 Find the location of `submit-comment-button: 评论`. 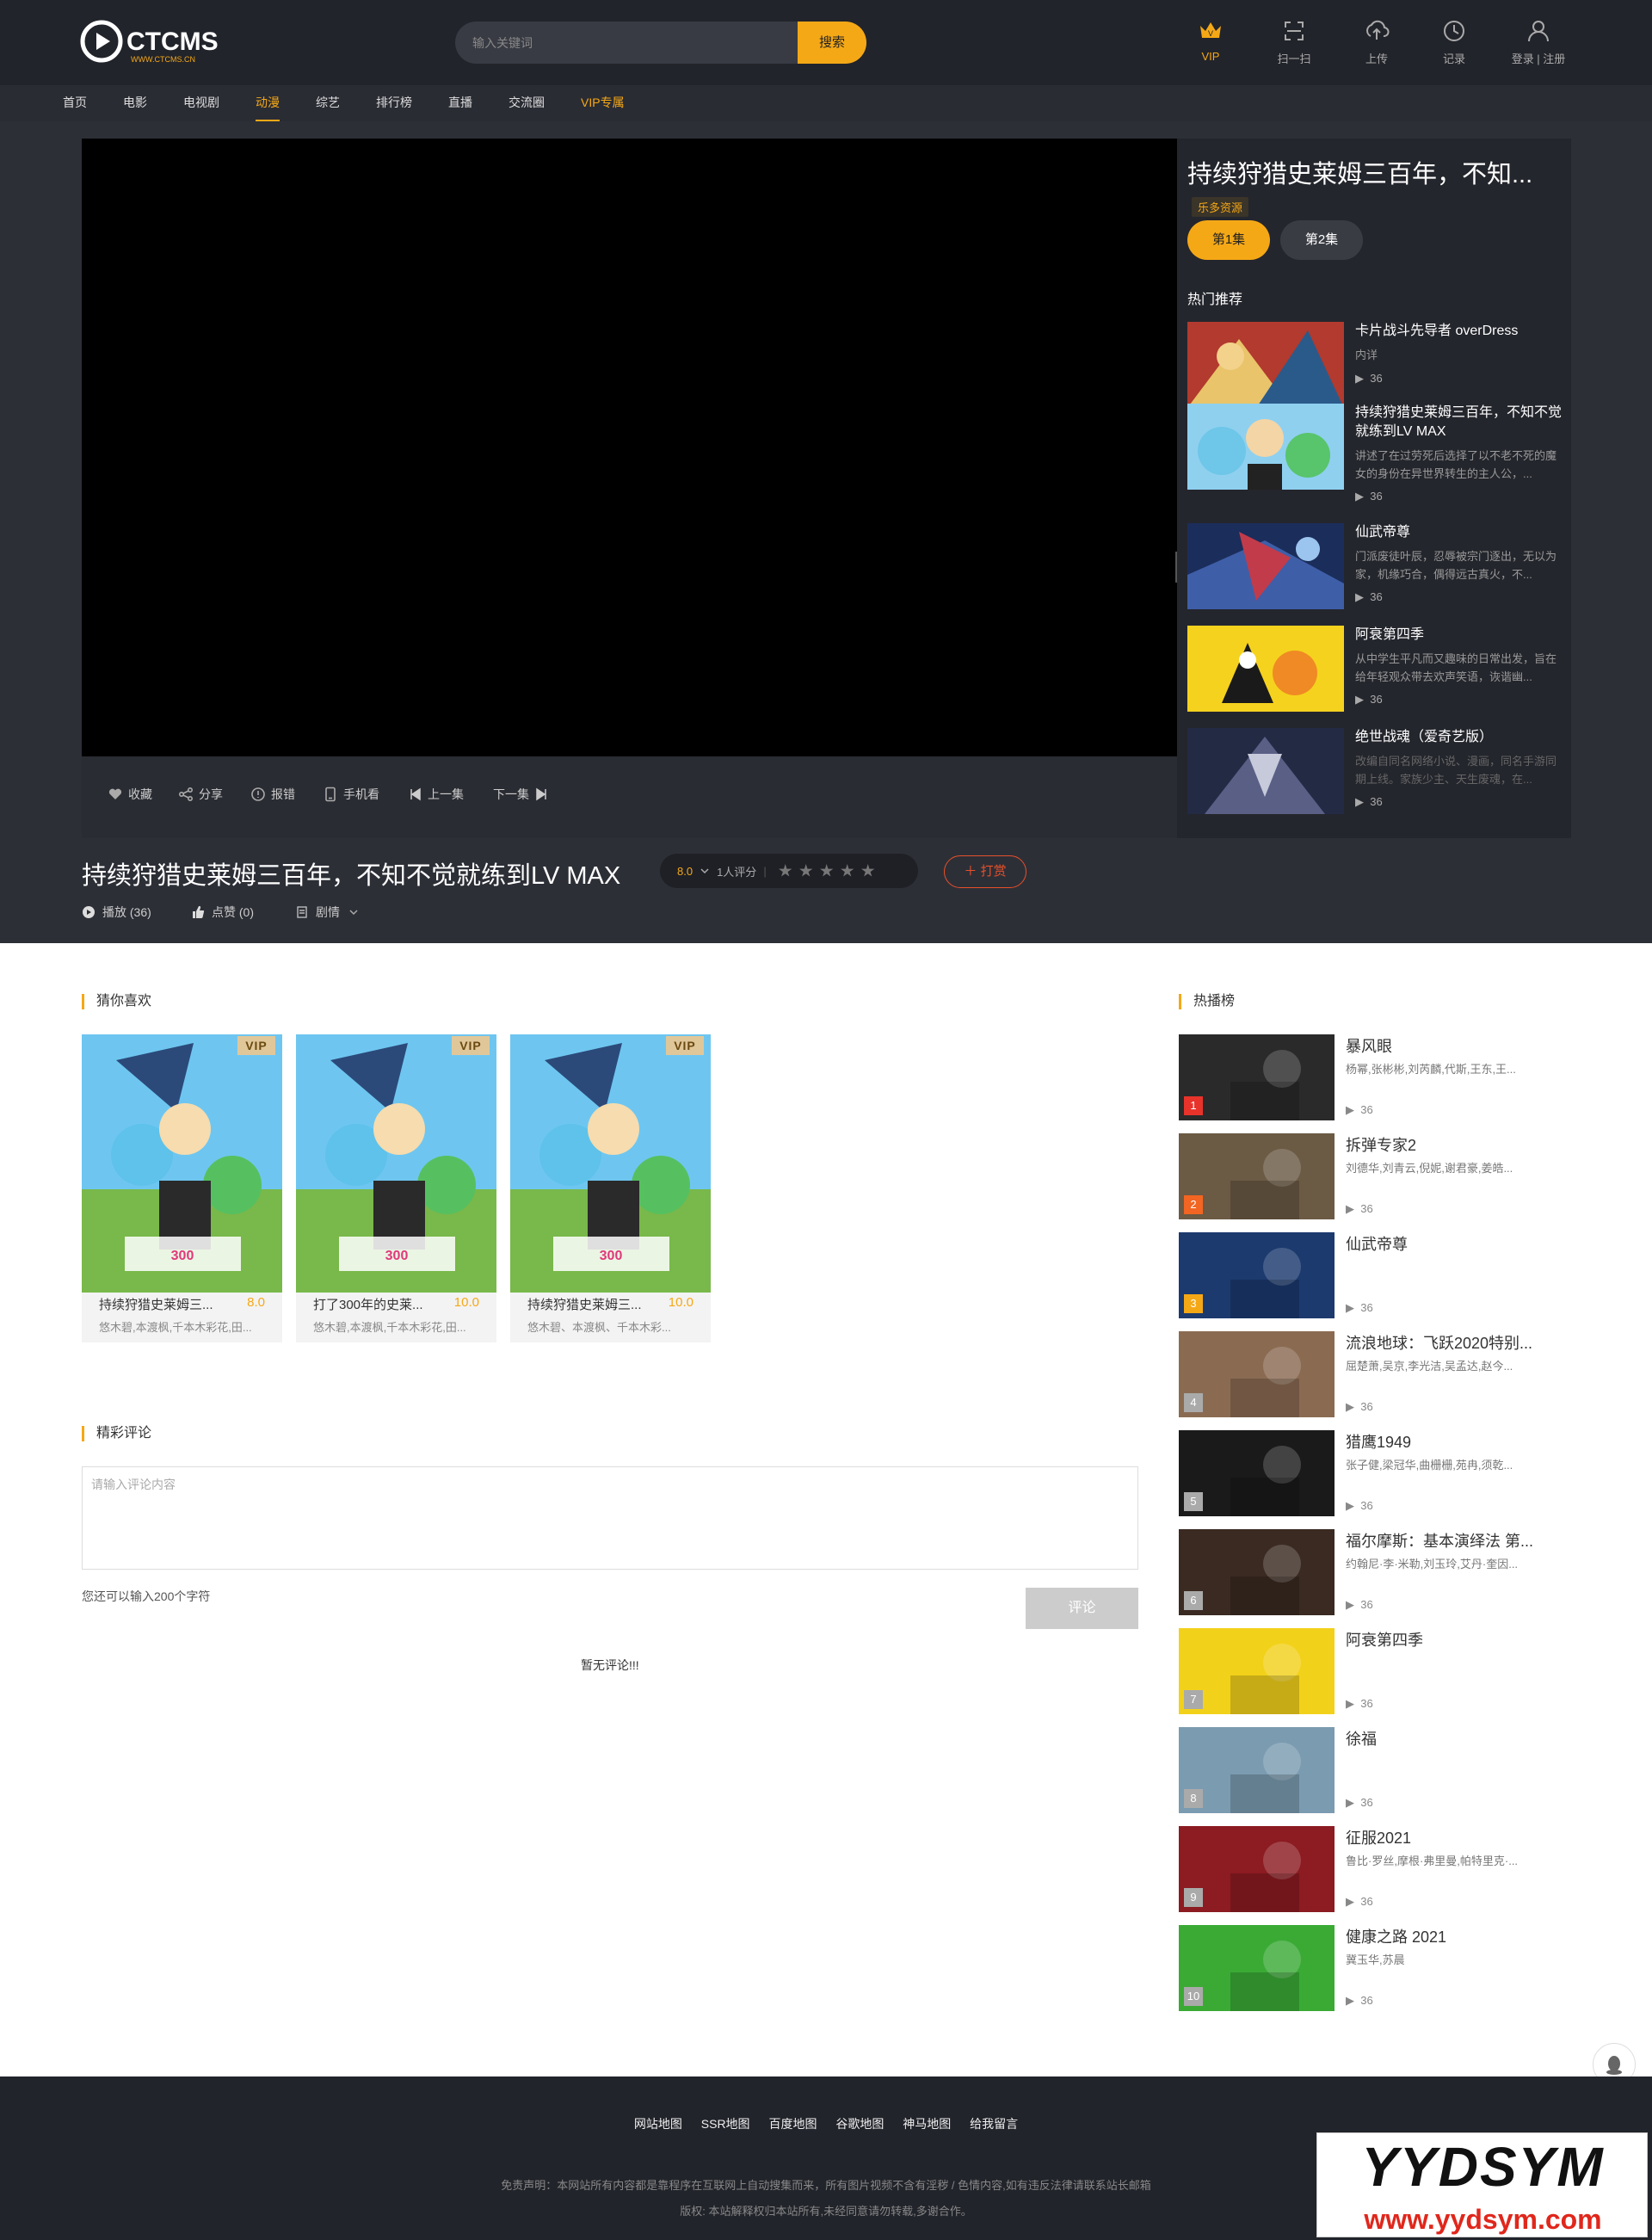

submit-comment-button: 评论 is located at coordinates (1082, 1608).